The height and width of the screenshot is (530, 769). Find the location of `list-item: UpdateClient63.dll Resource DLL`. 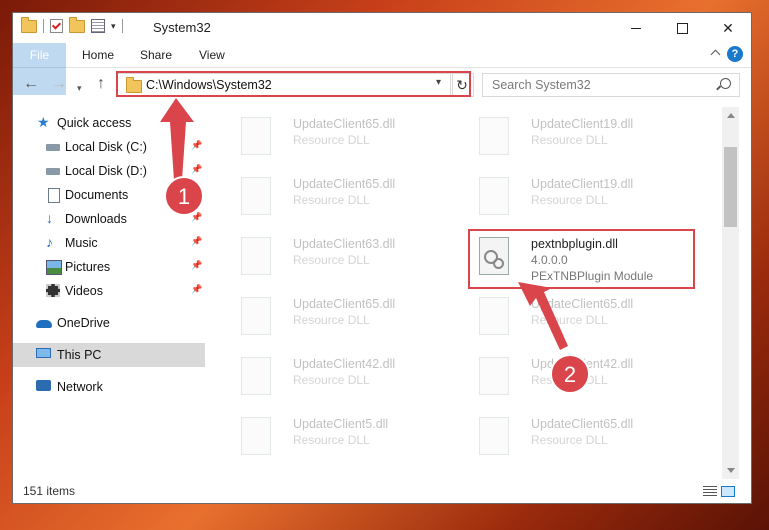

list-item: UpdateClient63.dll Resource DLL is located at coordinates (341, 259).